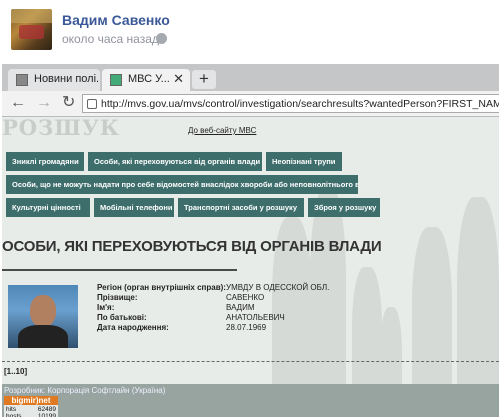  I want to click on field-region-value: УМВДУ В ОДЕССКОЙ ОБЛ., so click(278, 287).